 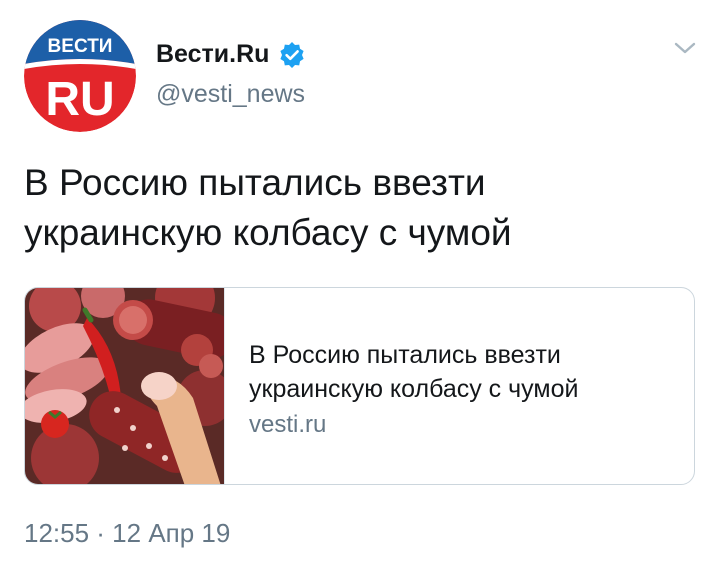 I want to click on name-row: Вести.Ru, so click(x=230, y=54).